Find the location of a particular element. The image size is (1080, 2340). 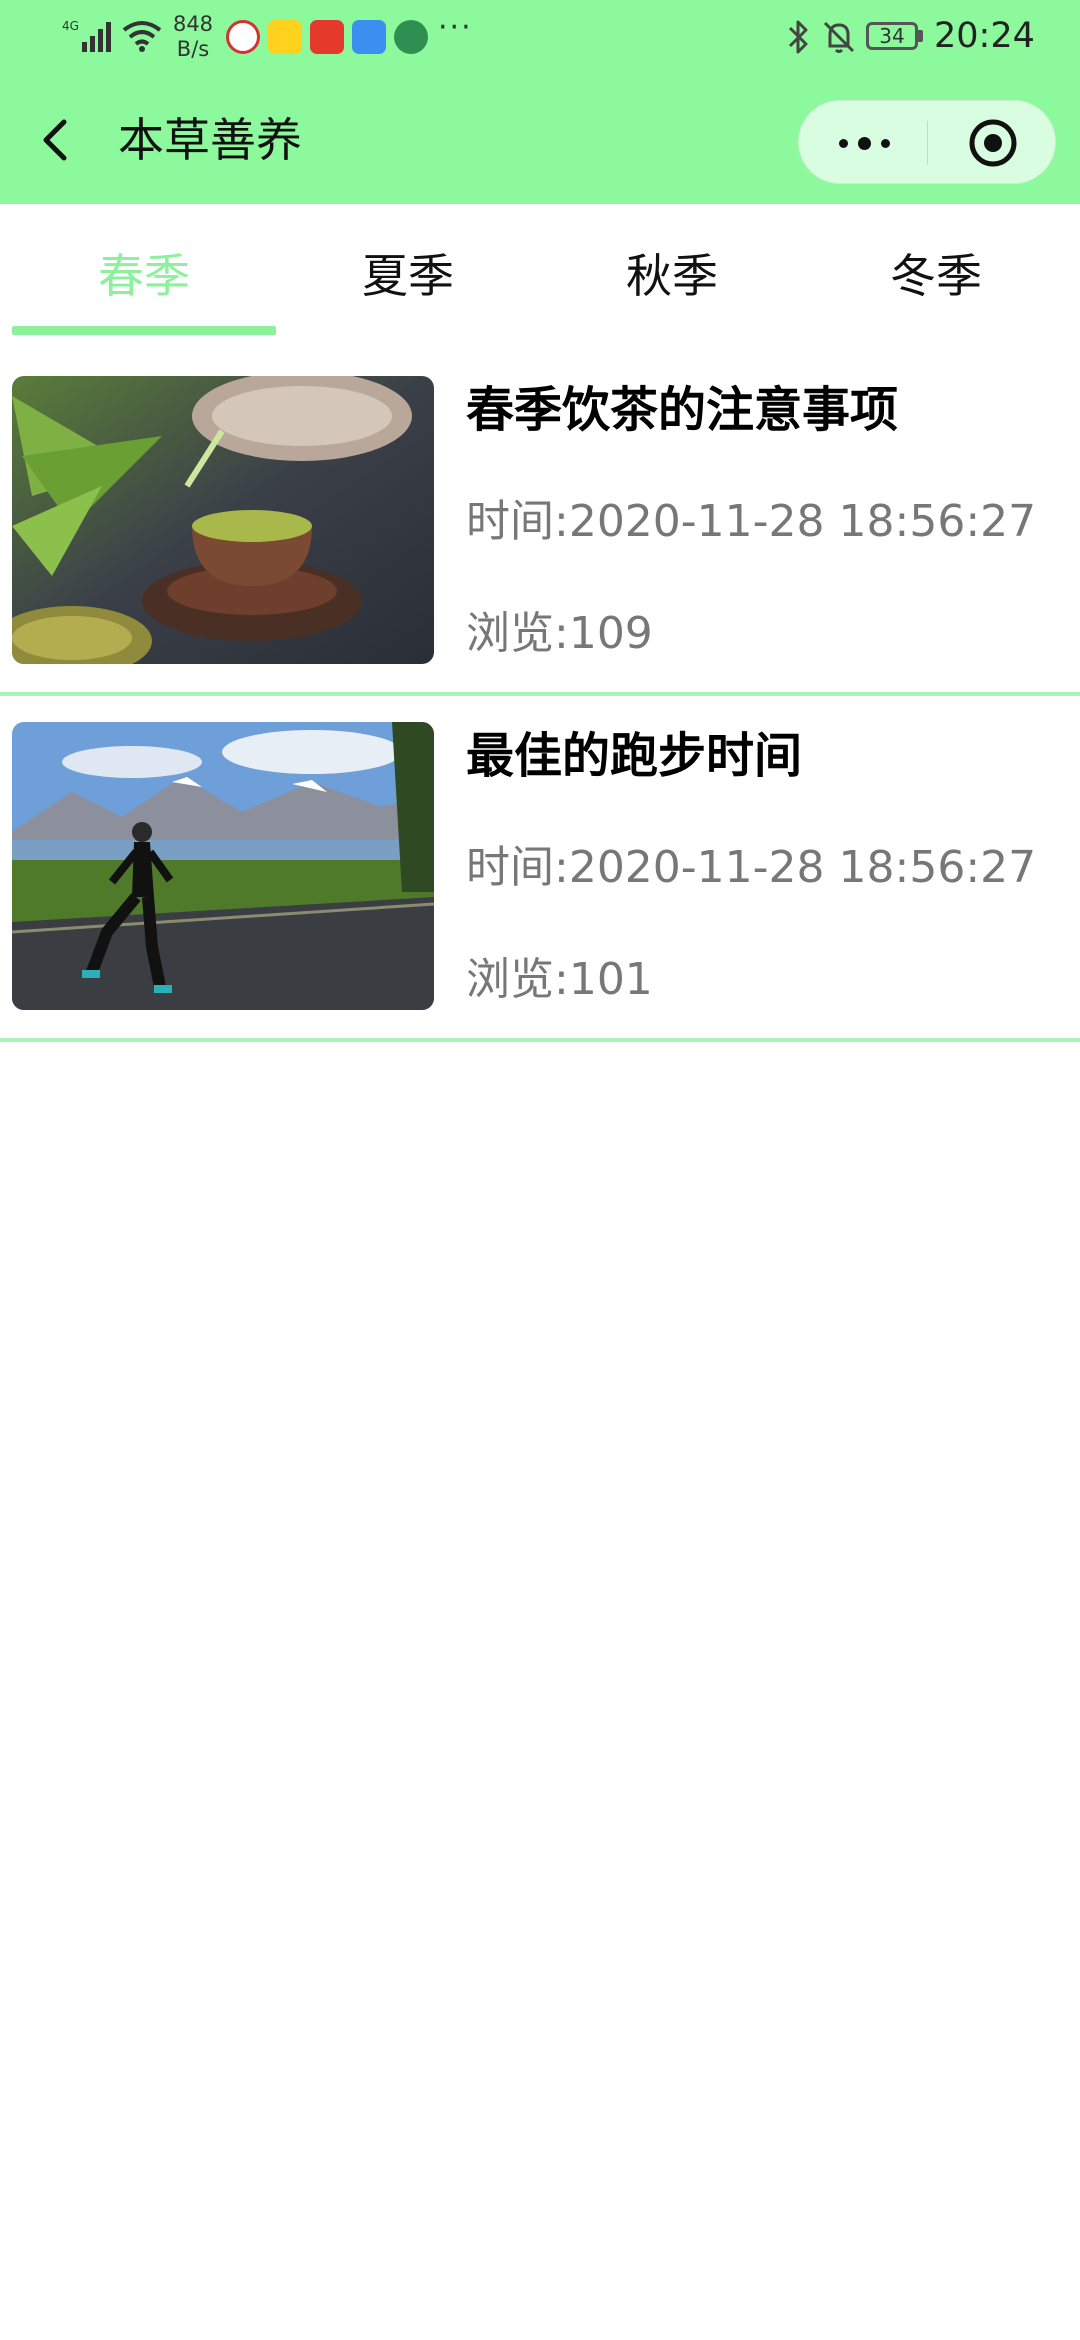

article-views: 浏览:101 is located at coordinates (559, 979).